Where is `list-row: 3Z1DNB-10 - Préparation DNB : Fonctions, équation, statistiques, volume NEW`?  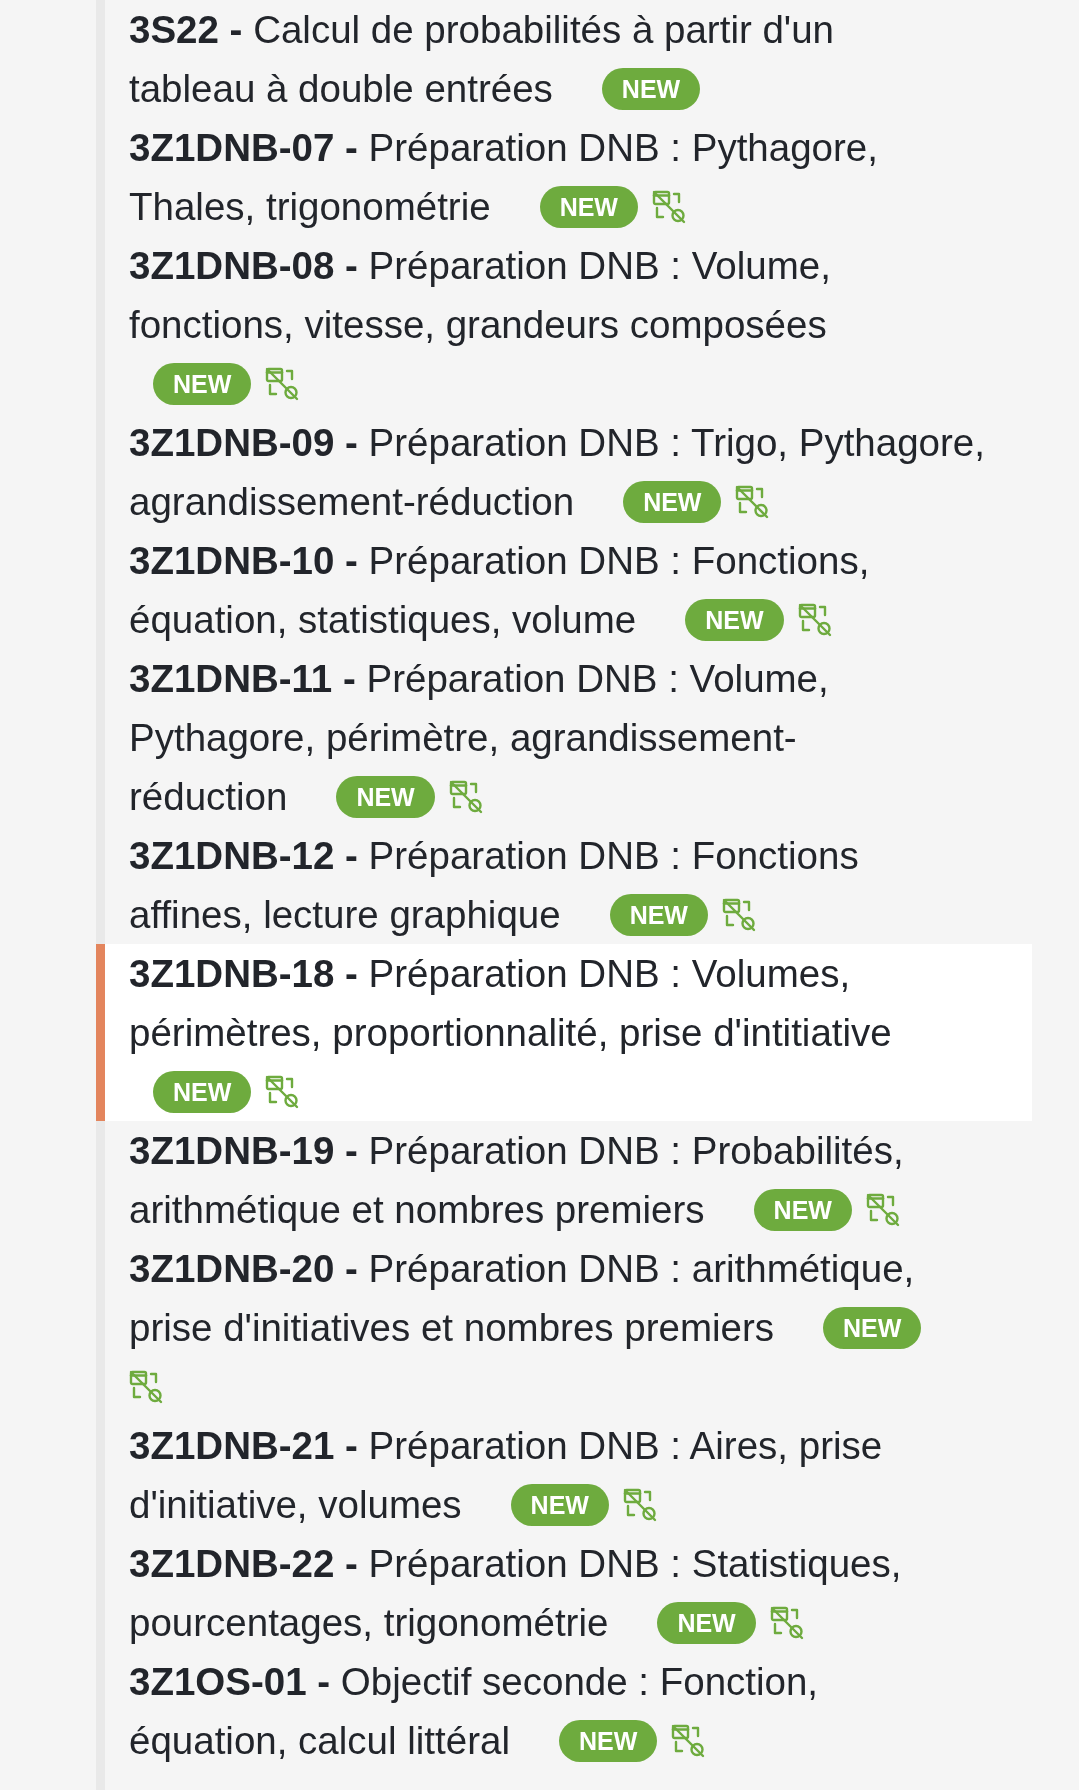
list-row: 3Z1DNB-10 - Préparation DNB : Fonctions, équation, statistiques, volume NEW is located at coordinates (564, 590).